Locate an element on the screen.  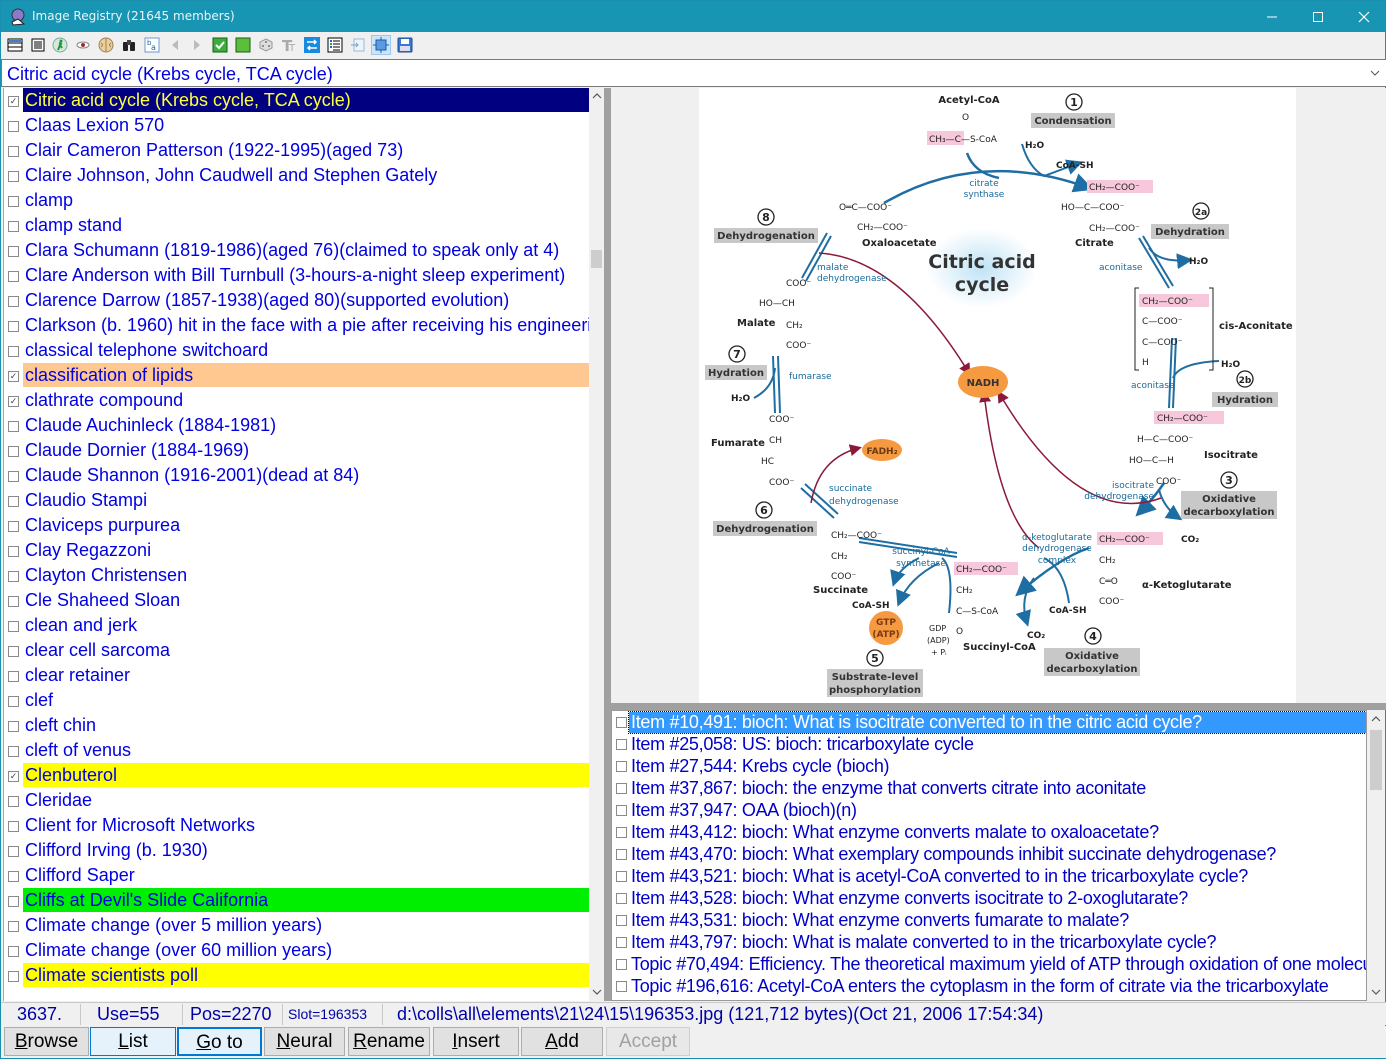
replace-text-button: ba is located at coordinates (152, 45).